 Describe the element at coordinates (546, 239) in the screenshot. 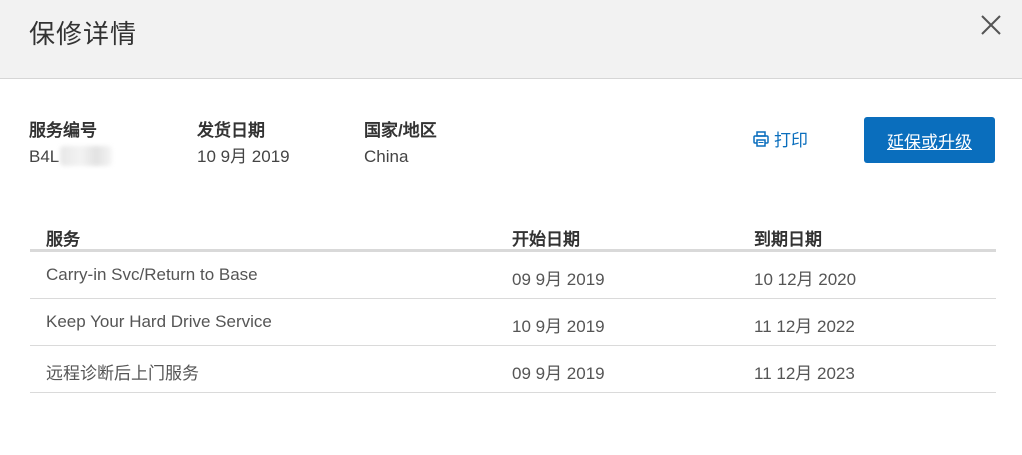

I see `header-start-date: 开始日期` at that location.